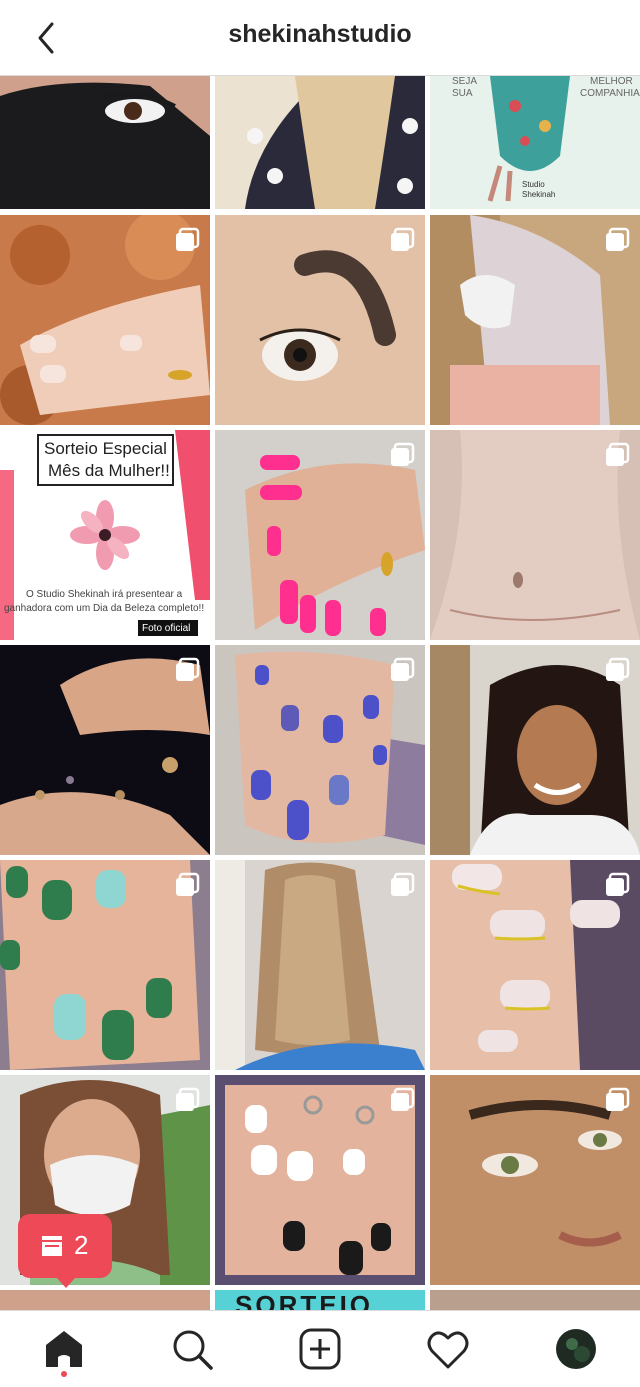  I want to click on heart-icon, so click(448, 1349).